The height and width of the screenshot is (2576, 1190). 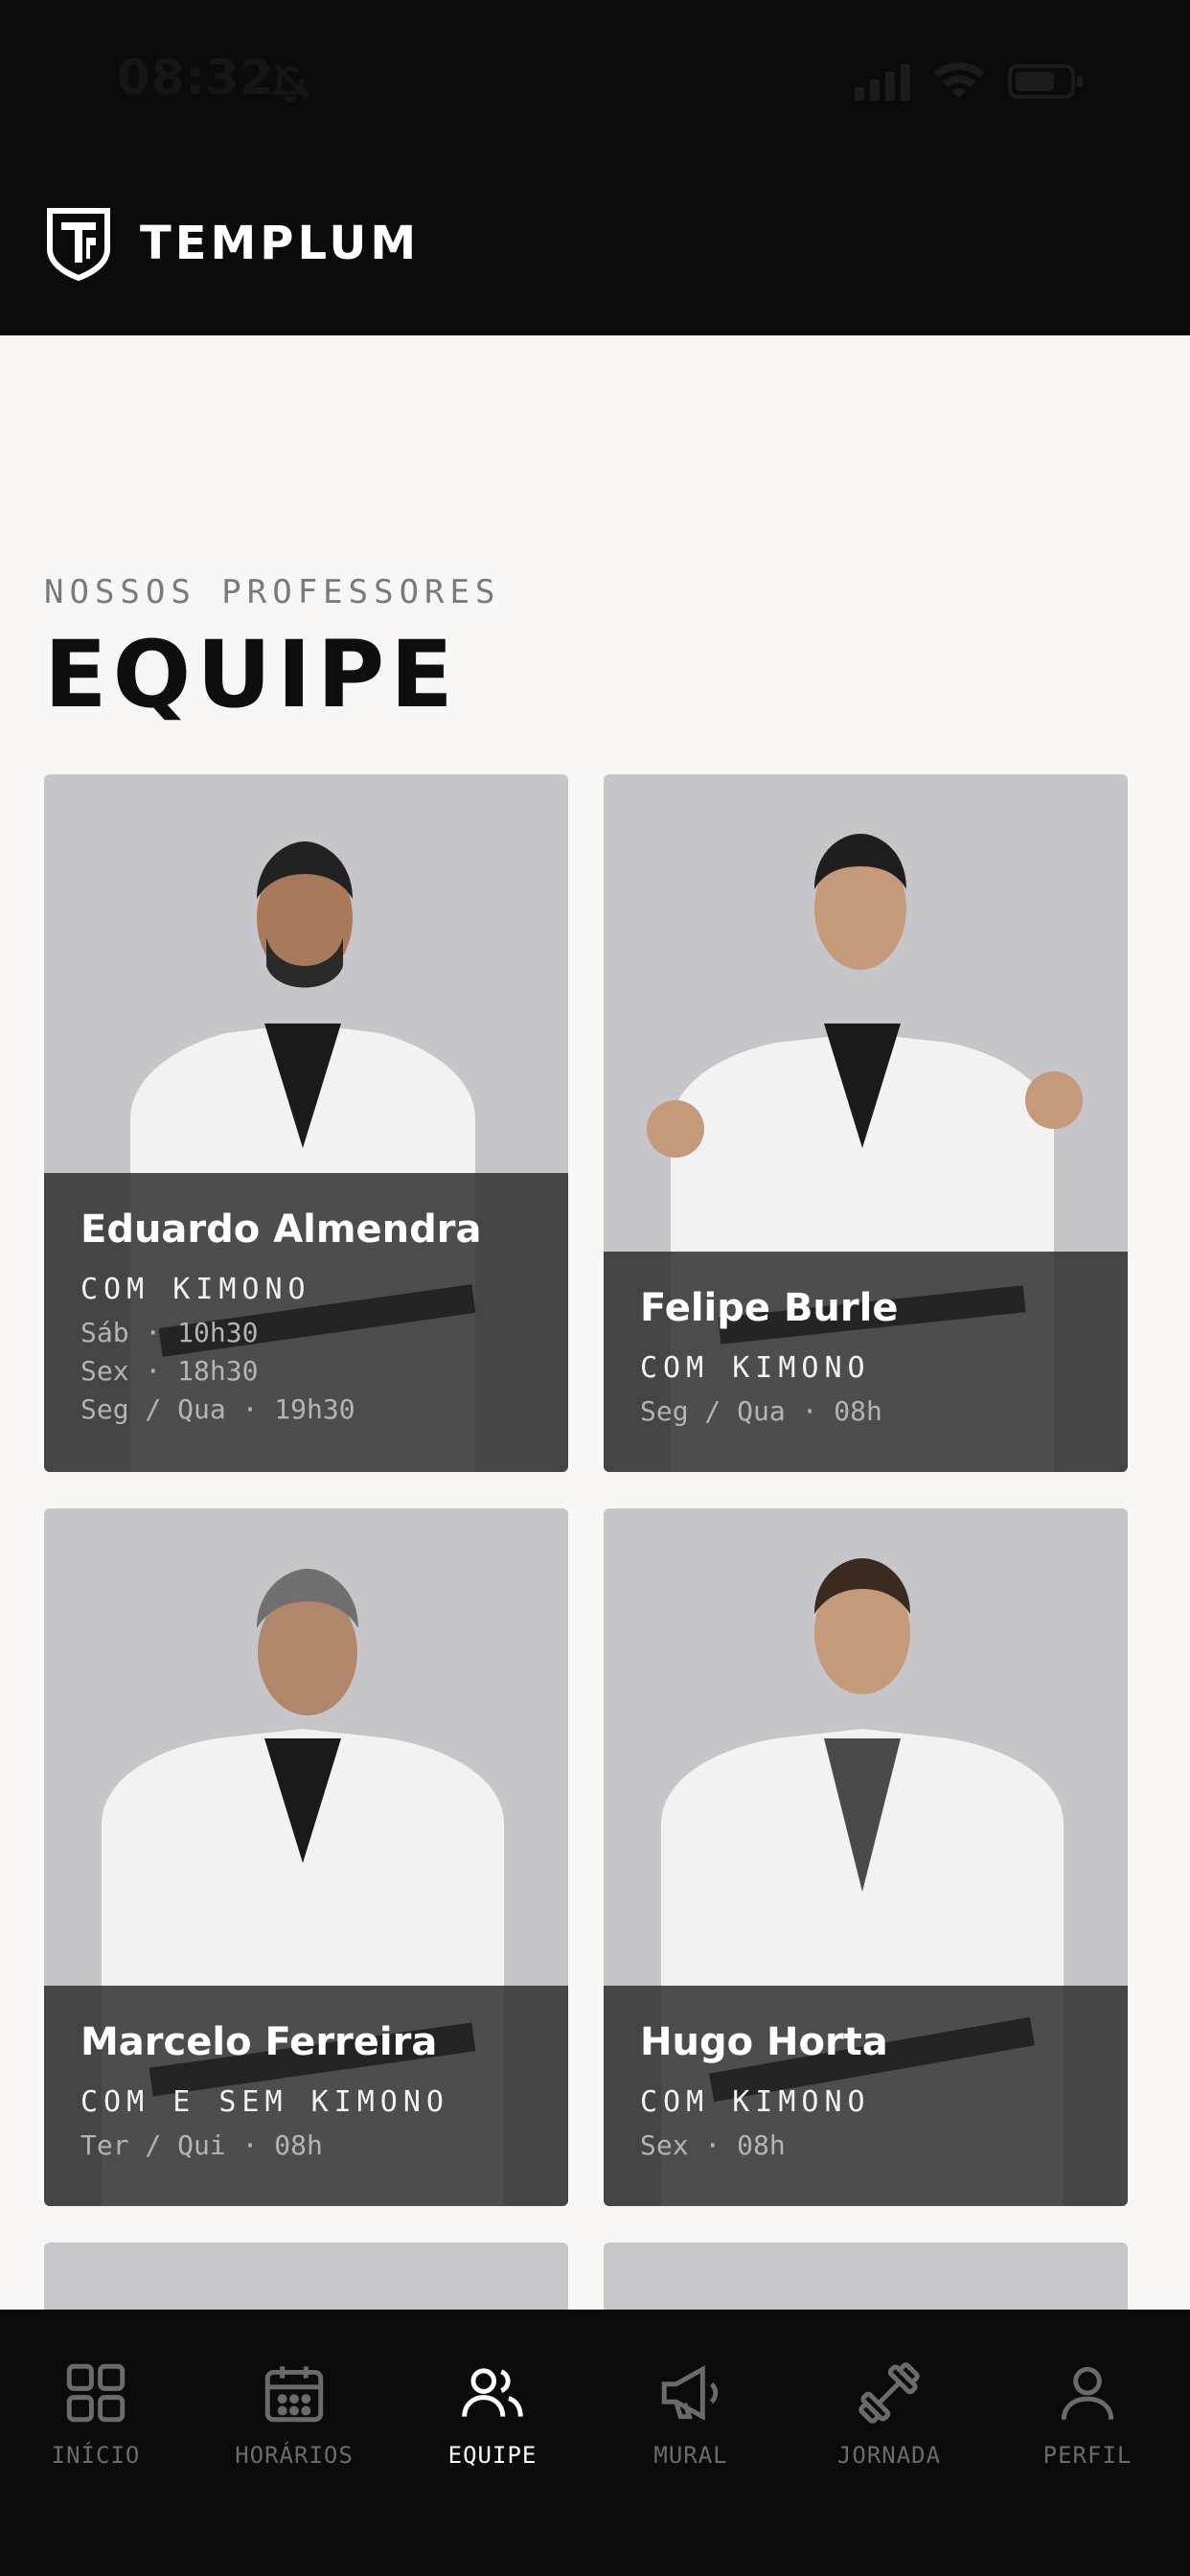 What do you see at coordinates (889, 2393) in the screenshot?
I see `dumbbell-icon` at bounding box center [889, 2393].